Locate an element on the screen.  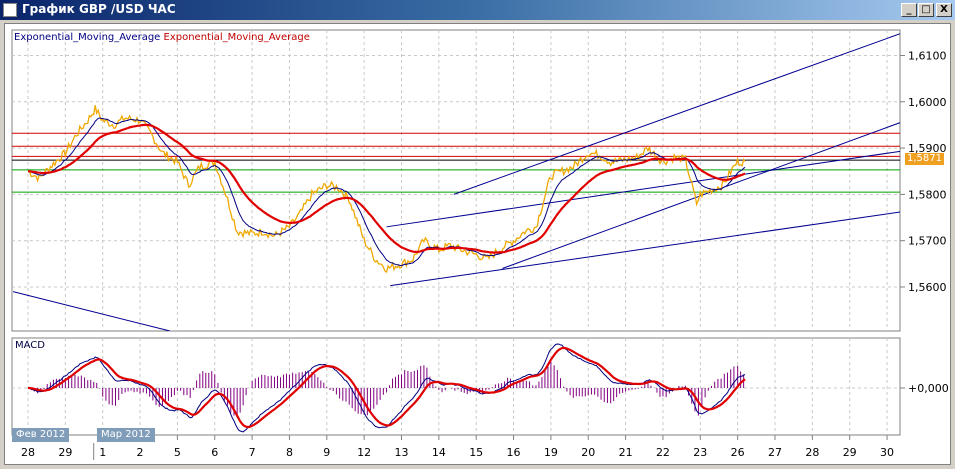
x-tick-label: 5 is located at coordinates (177, 452).